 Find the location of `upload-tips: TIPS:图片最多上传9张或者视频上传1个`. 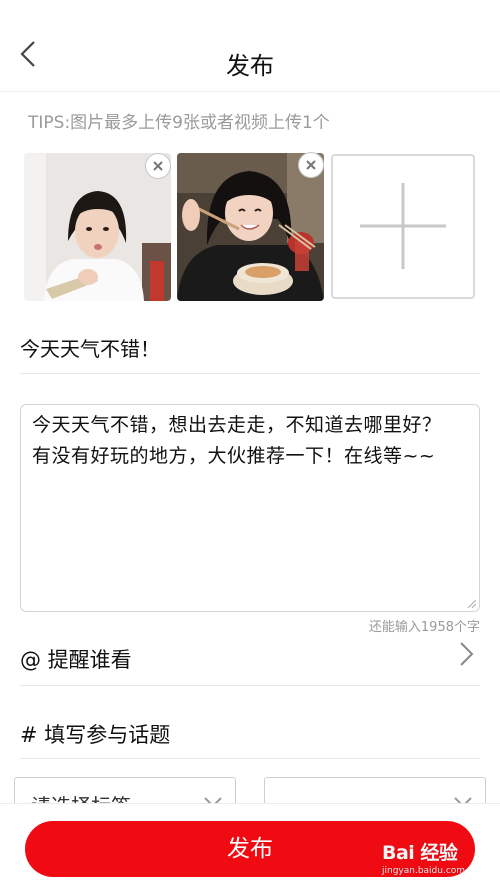

upload-tips: TIPS:图片最多上传9张或者视频上传1个 is located at coordinates (179, 123).